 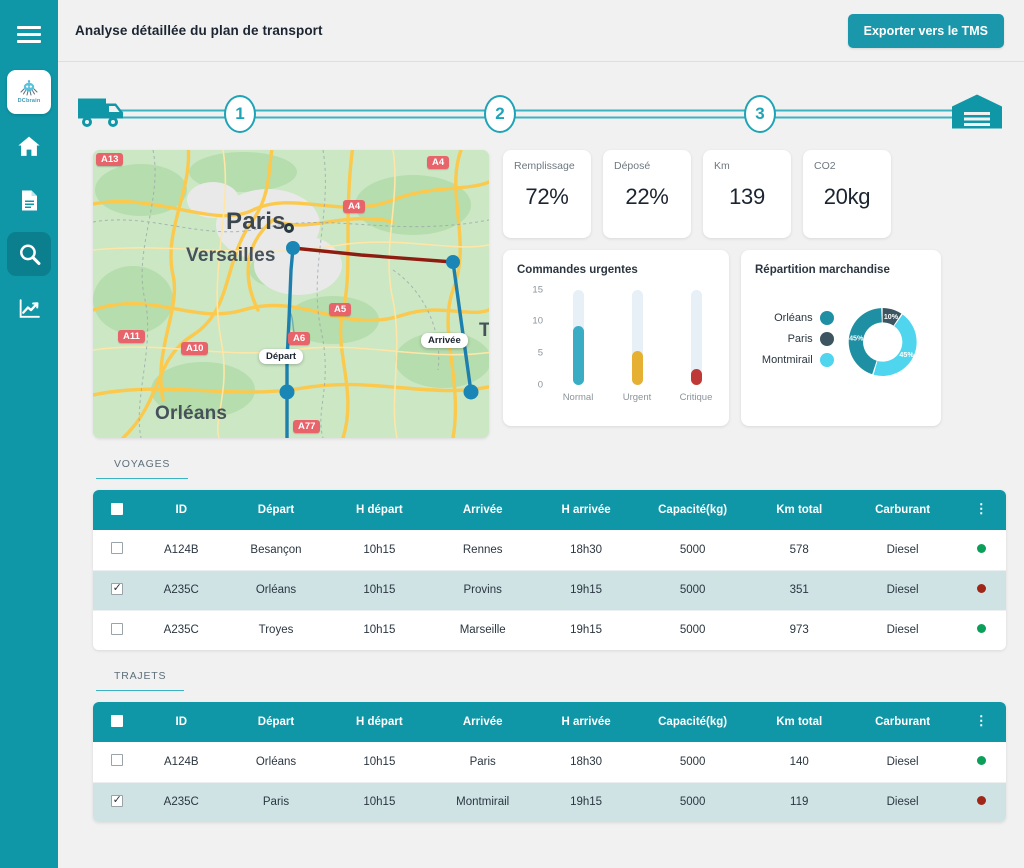 I want to click on map-road-shield-a4-1: A4, so click(x=438, y=162).